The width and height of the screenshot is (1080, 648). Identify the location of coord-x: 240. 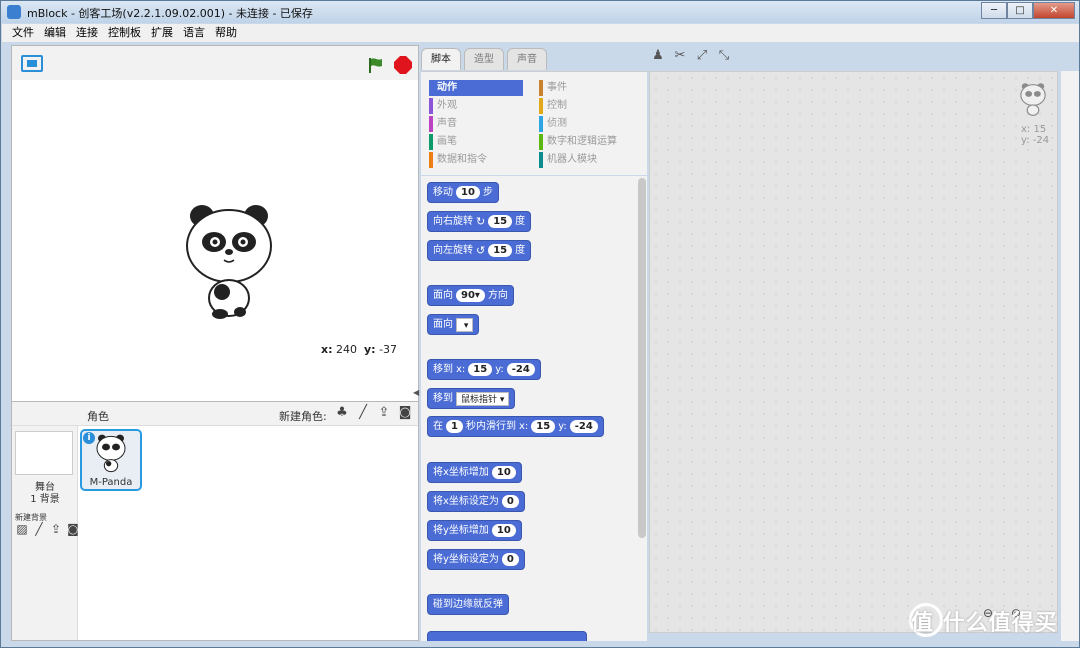
(346, 349).